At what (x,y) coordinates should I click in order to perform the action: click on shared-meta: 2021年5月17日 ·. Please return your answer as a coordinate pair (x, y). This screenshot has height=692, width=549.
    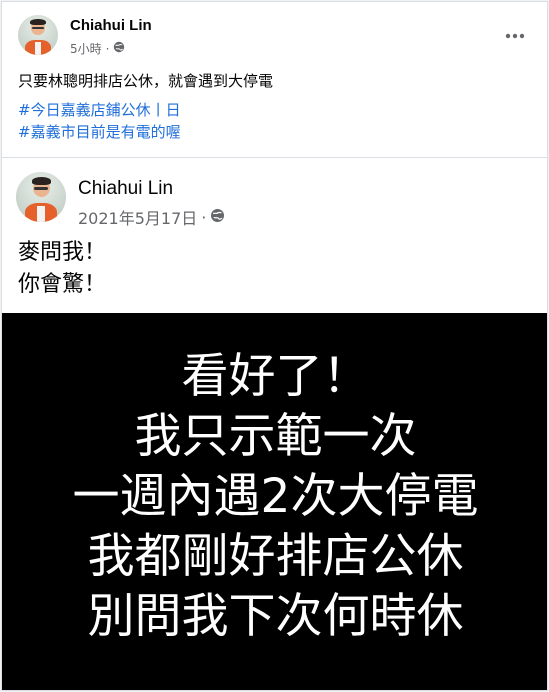
    Looking at the image, I should click on (151, 217).